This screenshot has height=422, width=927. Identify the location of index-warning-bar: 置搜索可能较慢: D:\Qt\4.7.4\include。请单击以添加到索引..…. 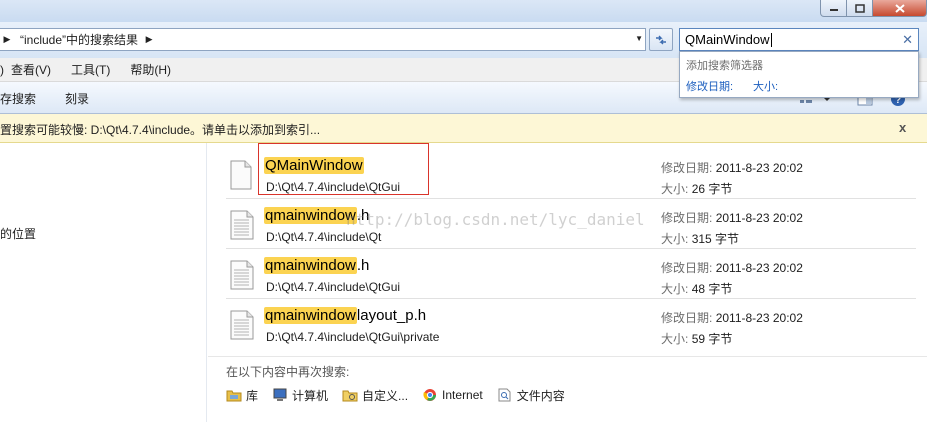
(463, 128).